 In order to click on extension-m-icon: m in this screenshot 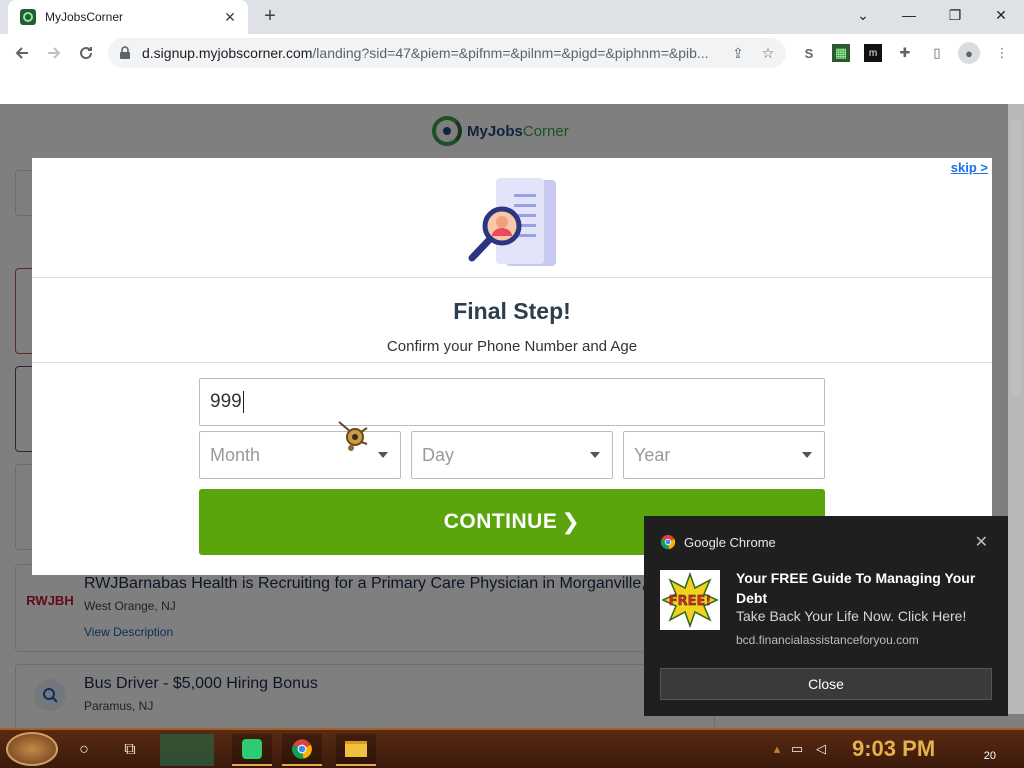, I will do `click(873, 53)`.